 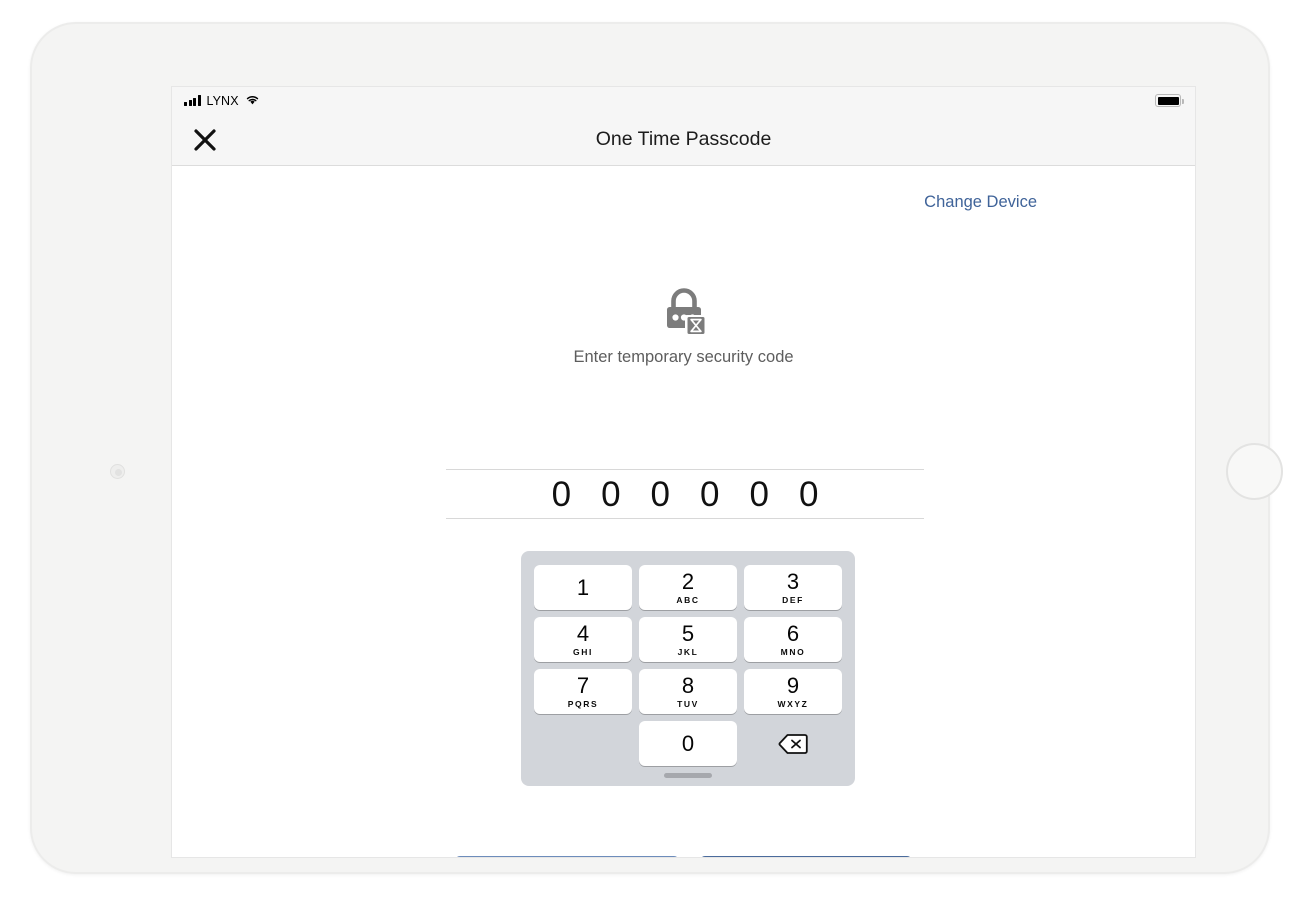 I want to click on keypad-row: 1 2 ABC 3 DEF, so click(x=688, y=587).